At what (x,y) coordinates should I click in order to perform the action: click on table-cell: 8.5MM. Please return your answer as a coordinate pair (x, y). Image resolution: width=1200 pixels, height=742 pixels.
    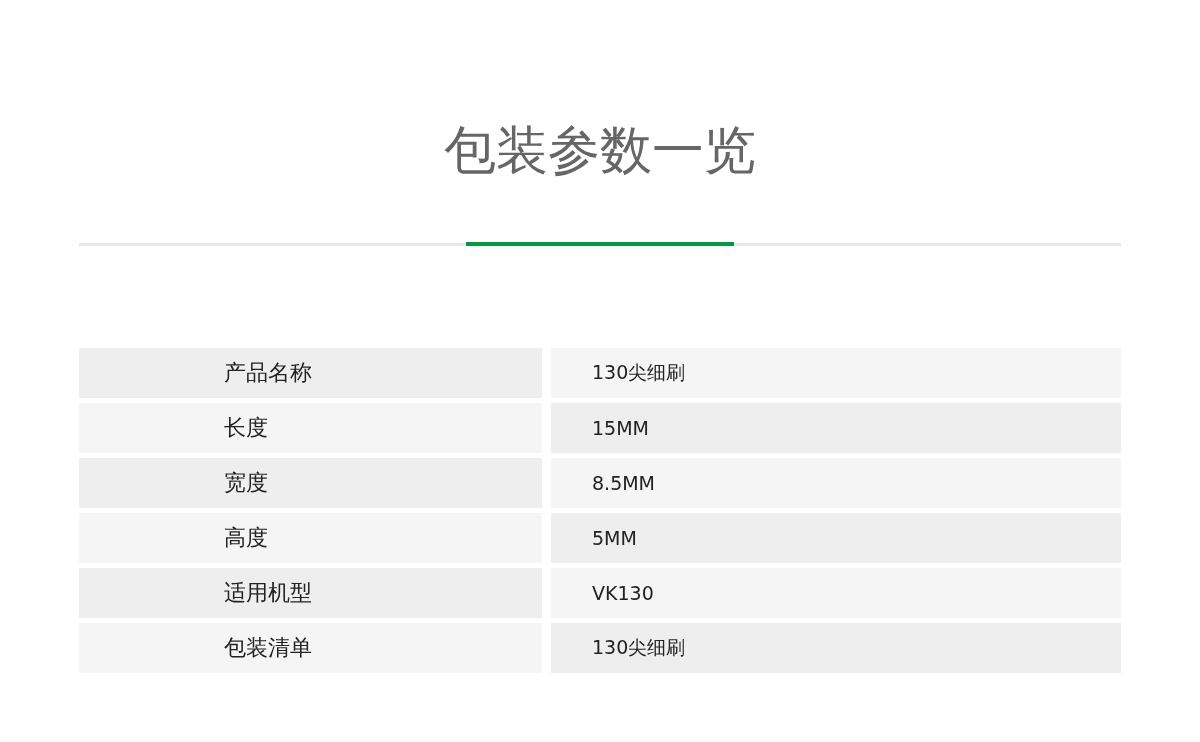
    Looking at the image, I should click on (836, 483).